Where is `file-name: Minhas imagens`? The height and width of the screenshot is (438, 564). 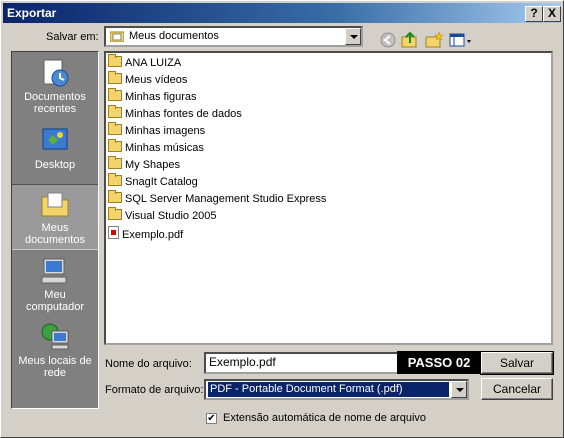 file-name: Minhas imagens is located at coordinates (165, 131).